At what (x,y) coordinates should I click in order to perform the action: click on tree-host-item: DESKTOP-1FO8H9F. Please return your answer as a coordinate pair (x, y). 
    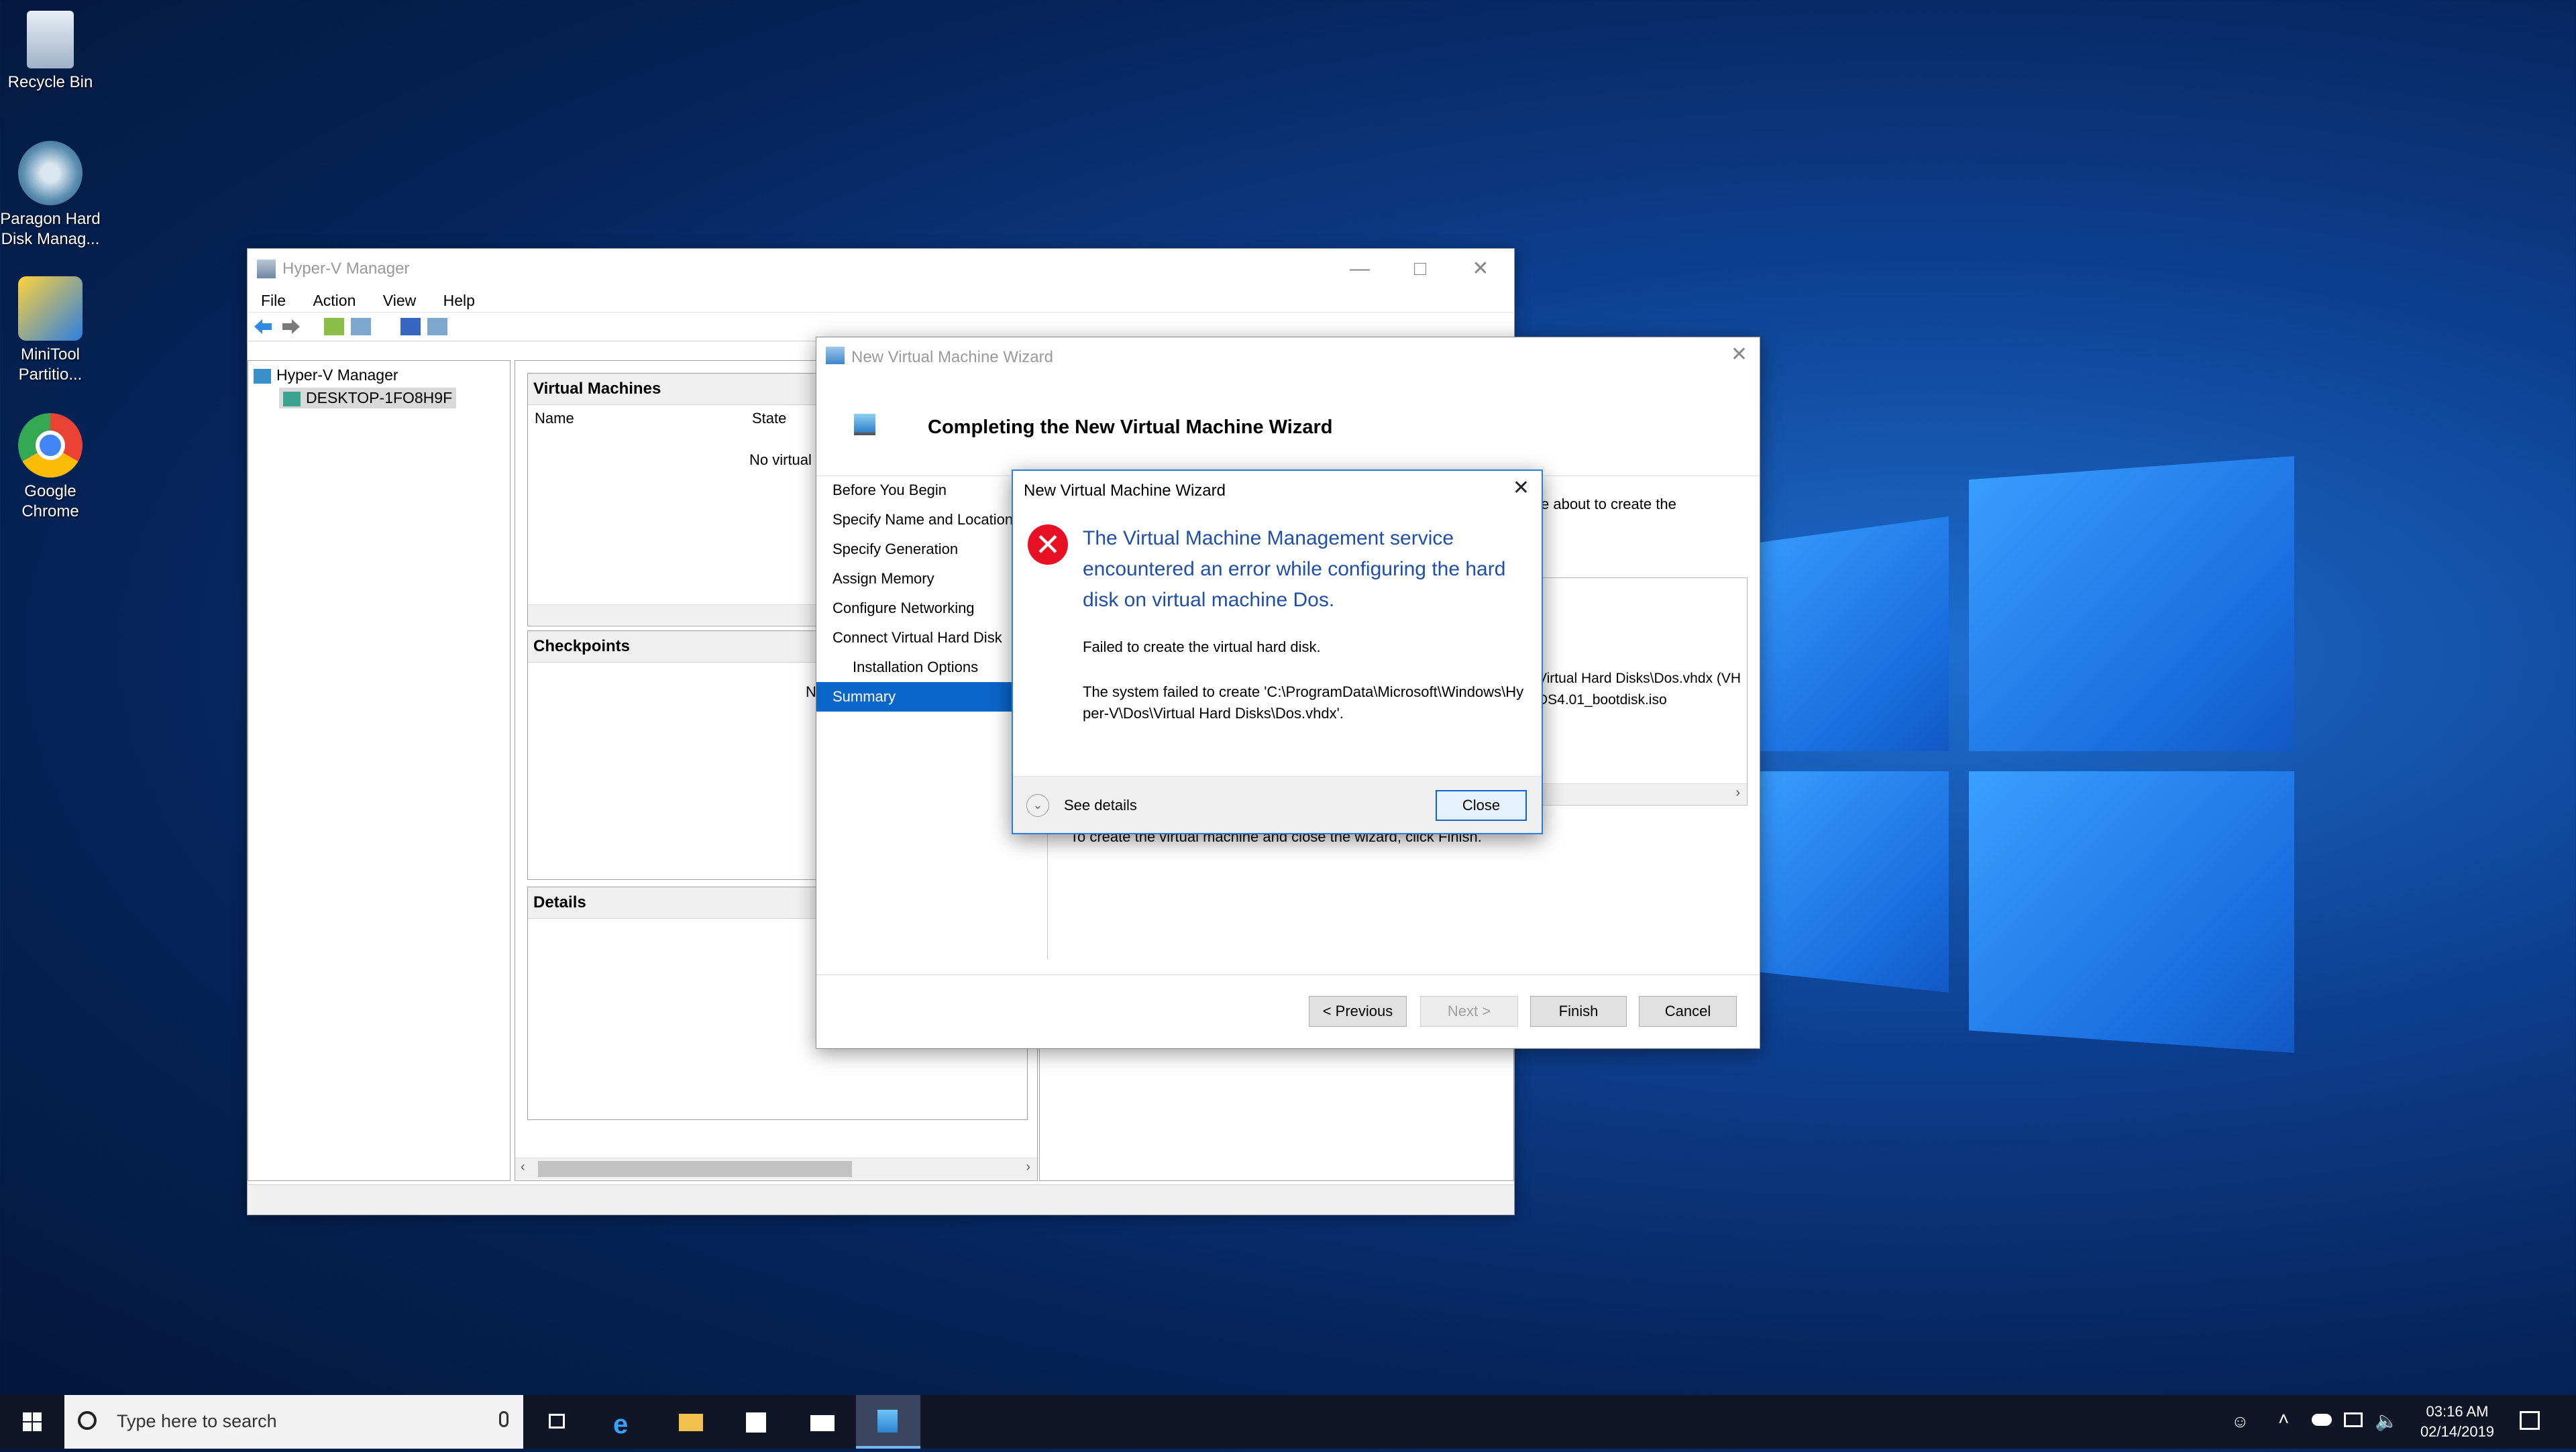
    Looking at the image, I should click on (368, 398).